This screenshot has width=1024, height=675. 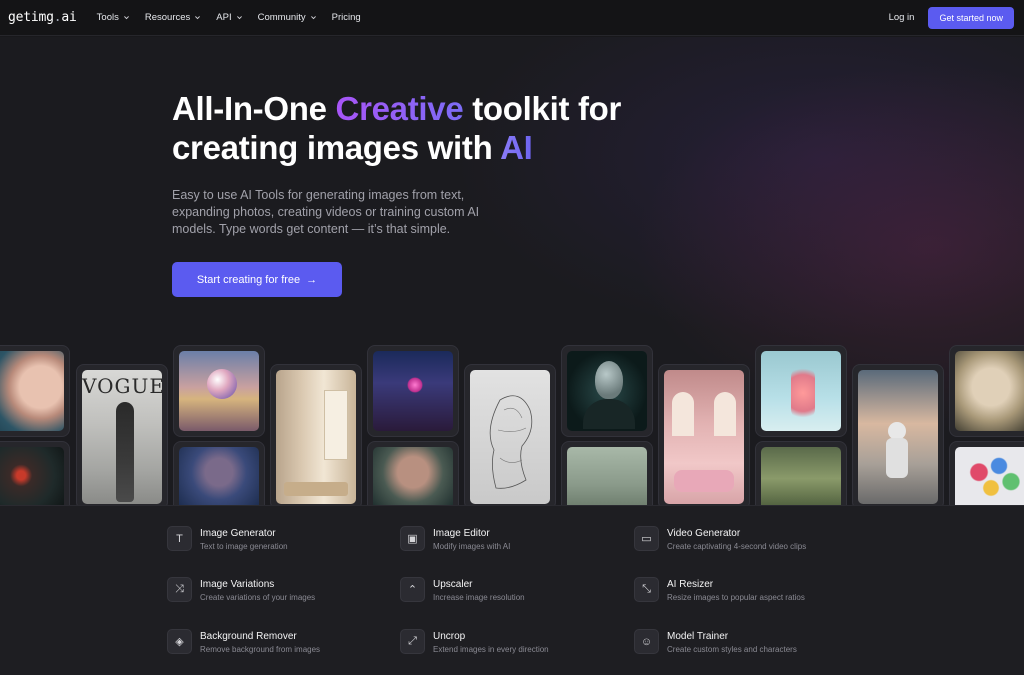 I want to click on nav-item-api: API, so click(x=229, y=17).